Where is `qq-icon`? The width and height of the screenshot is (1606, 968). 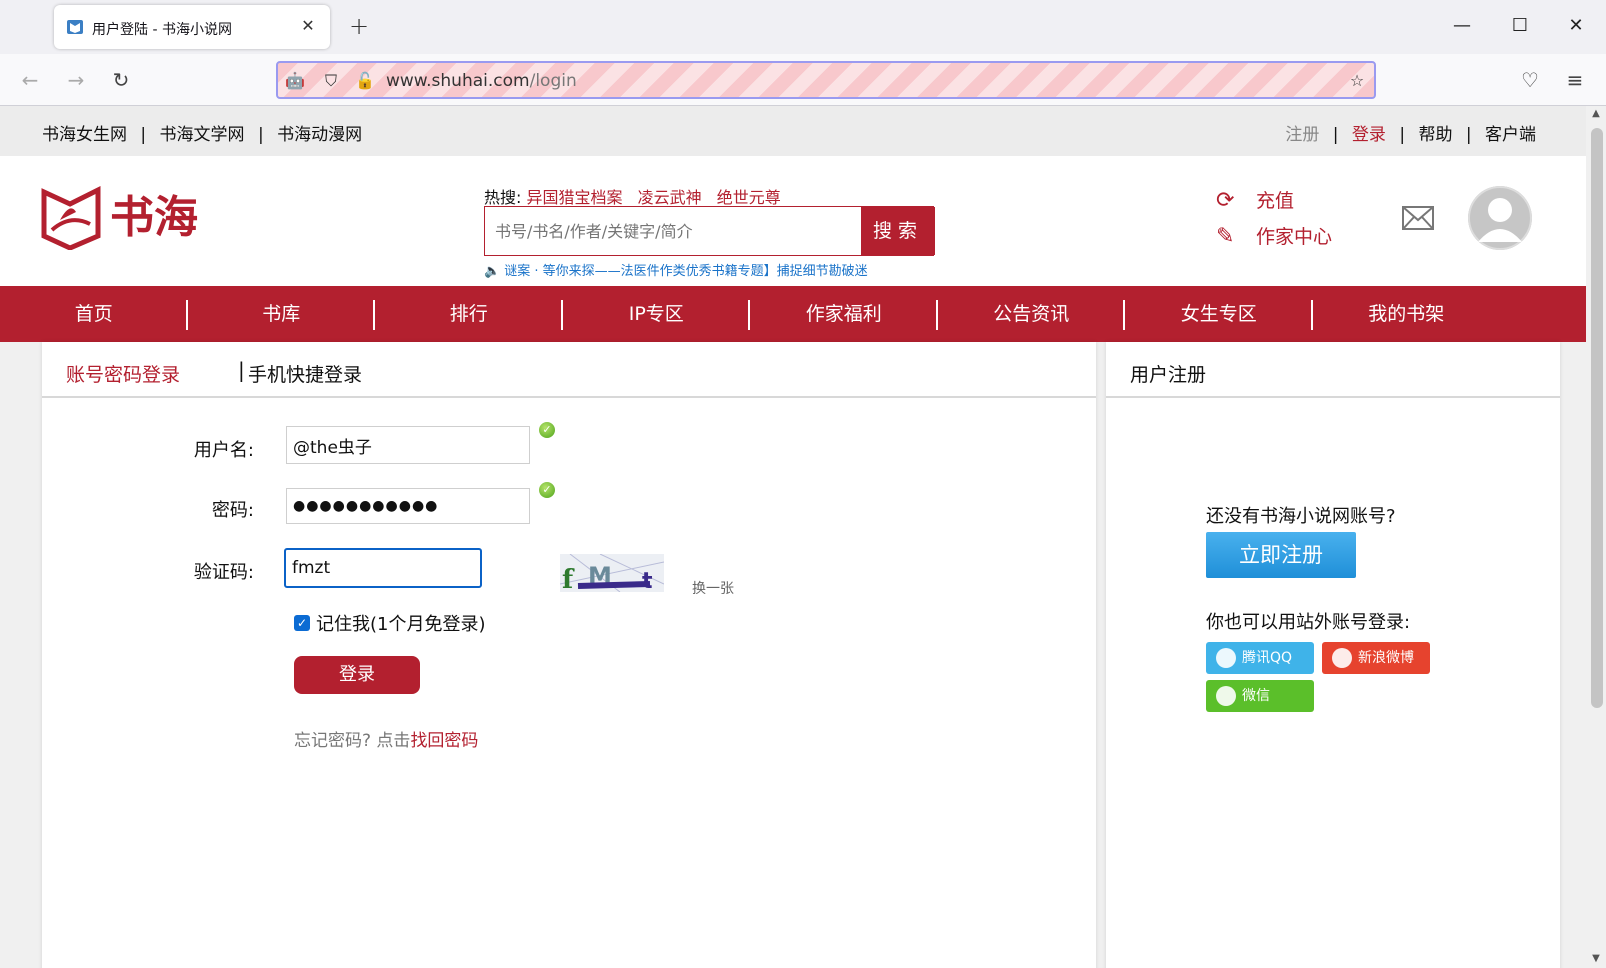
qq-icon is located at coordinates (1226, 658).